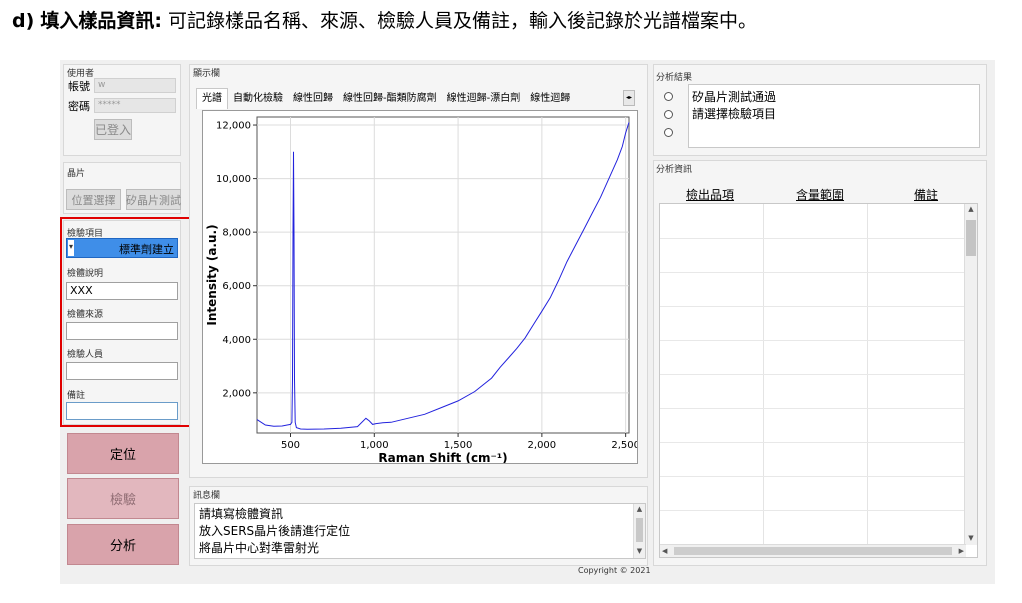 The height and width of the screenshot is (603, 1022). What do you see at coordinates (734, 97) in the screenshot?
I see `result-line: 矽晶片測試通過` at bounding box center [734, 97].